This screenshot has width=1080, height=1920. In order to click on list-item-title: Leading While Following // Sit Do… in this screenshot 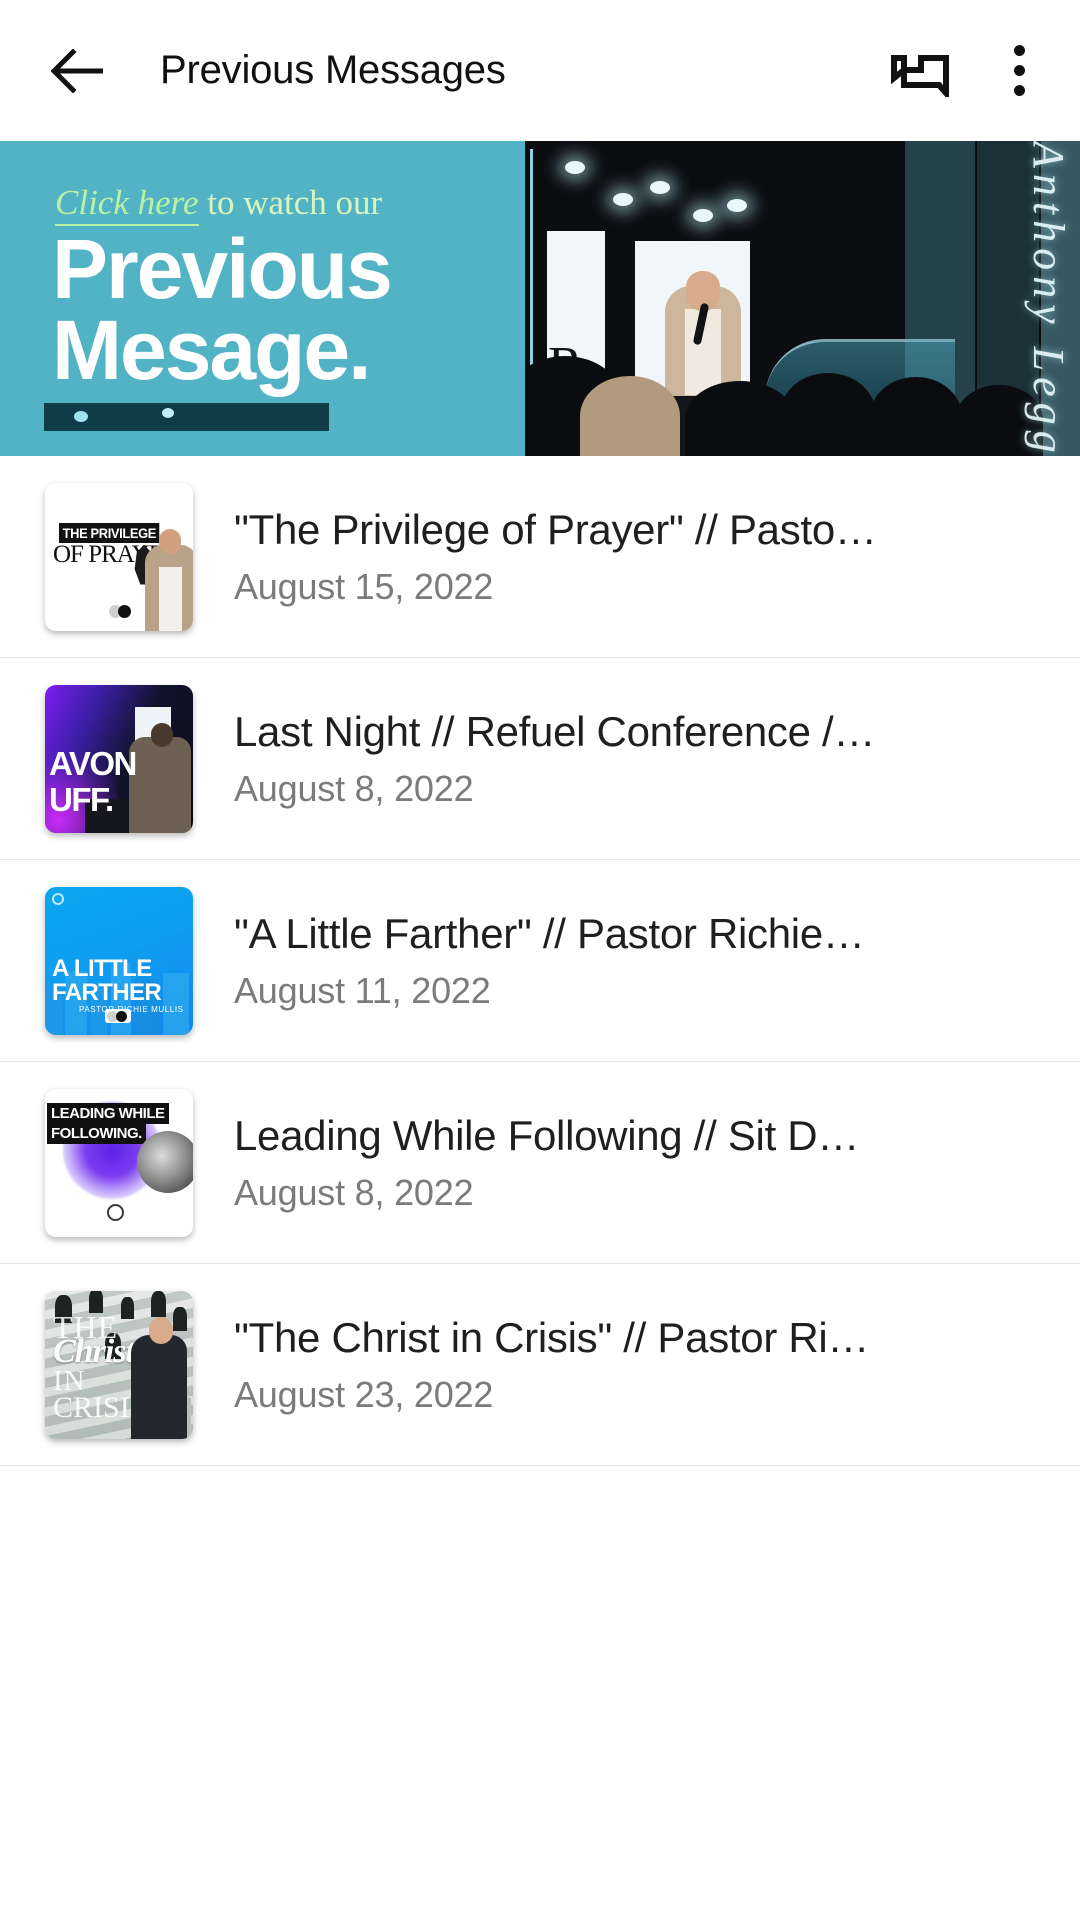, I will do `click(556, 1135)`.